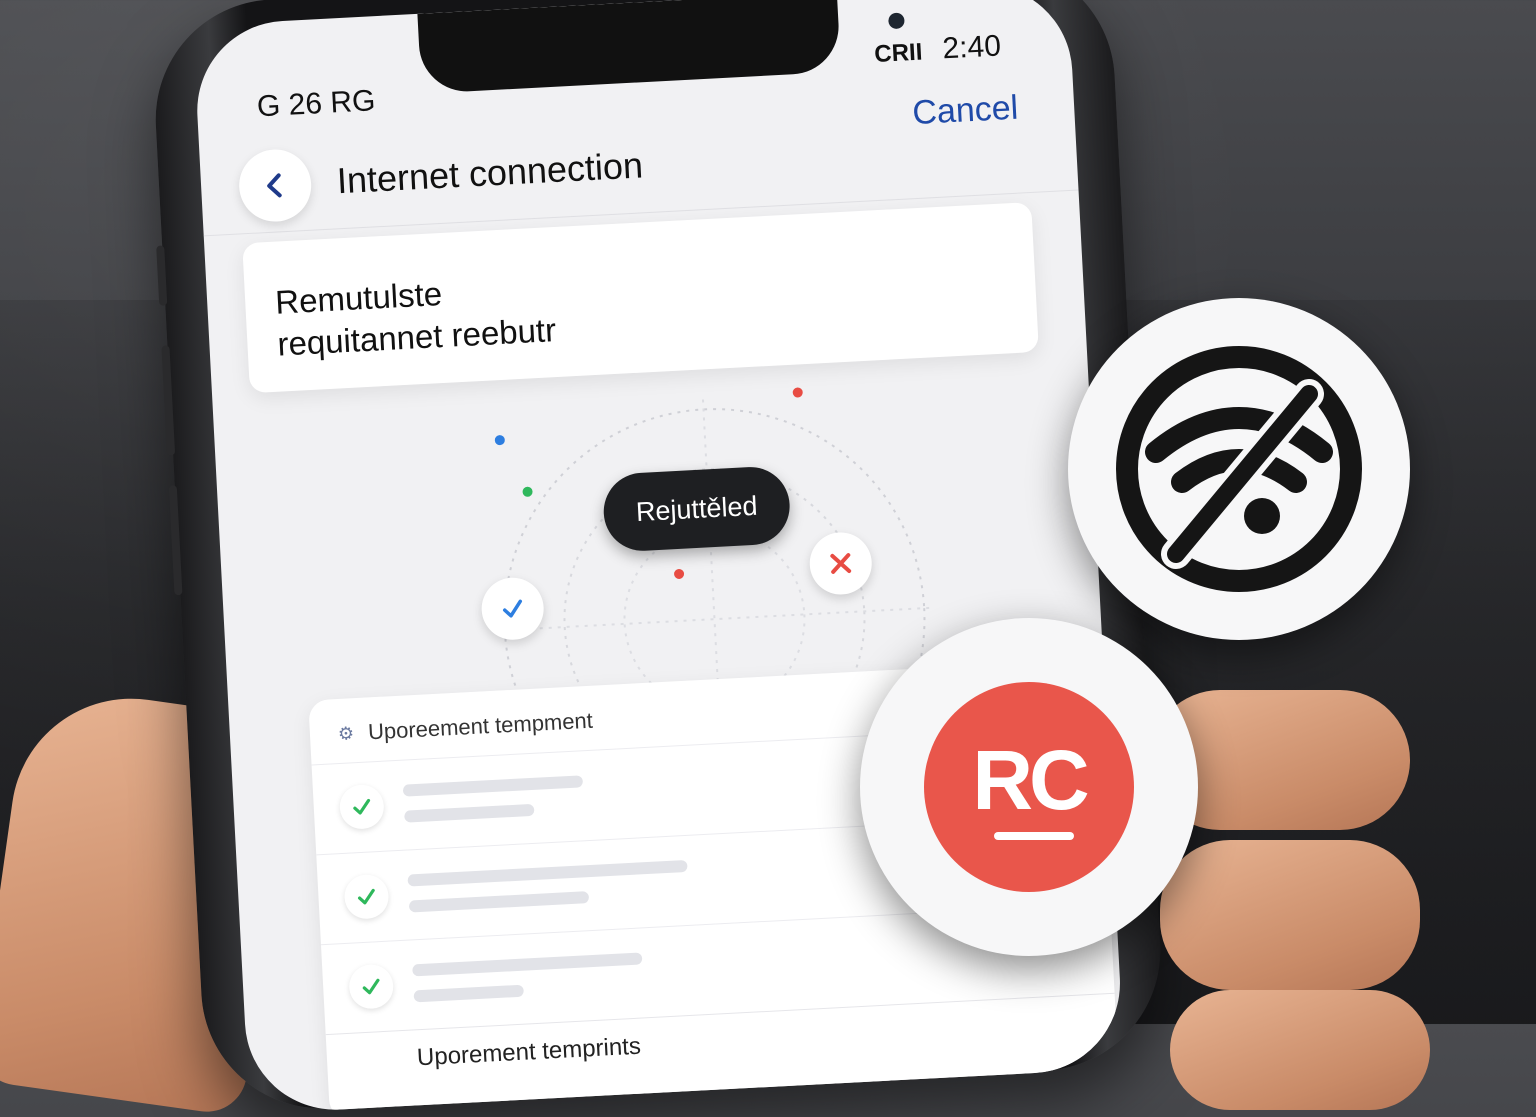 Image resolution: width=1536 pixels, height=1117 pixels. I want to click on message-text: Remutulste requitannet reebutr, so click(415, 316).